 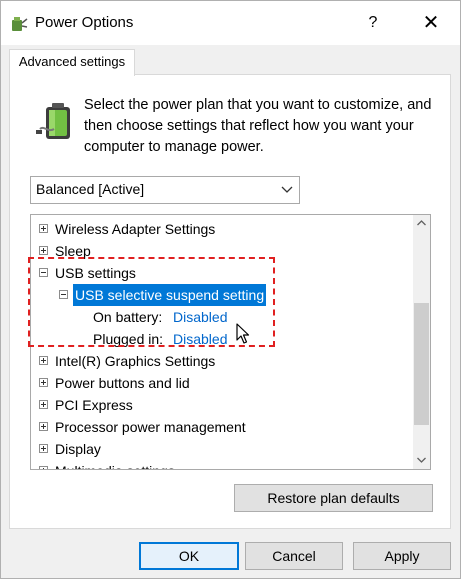 What do you see at coordinates (90, 189) in the screenshot?
I see `power-plan-value: Balanced [Active]` at bounding box center [90, 189].